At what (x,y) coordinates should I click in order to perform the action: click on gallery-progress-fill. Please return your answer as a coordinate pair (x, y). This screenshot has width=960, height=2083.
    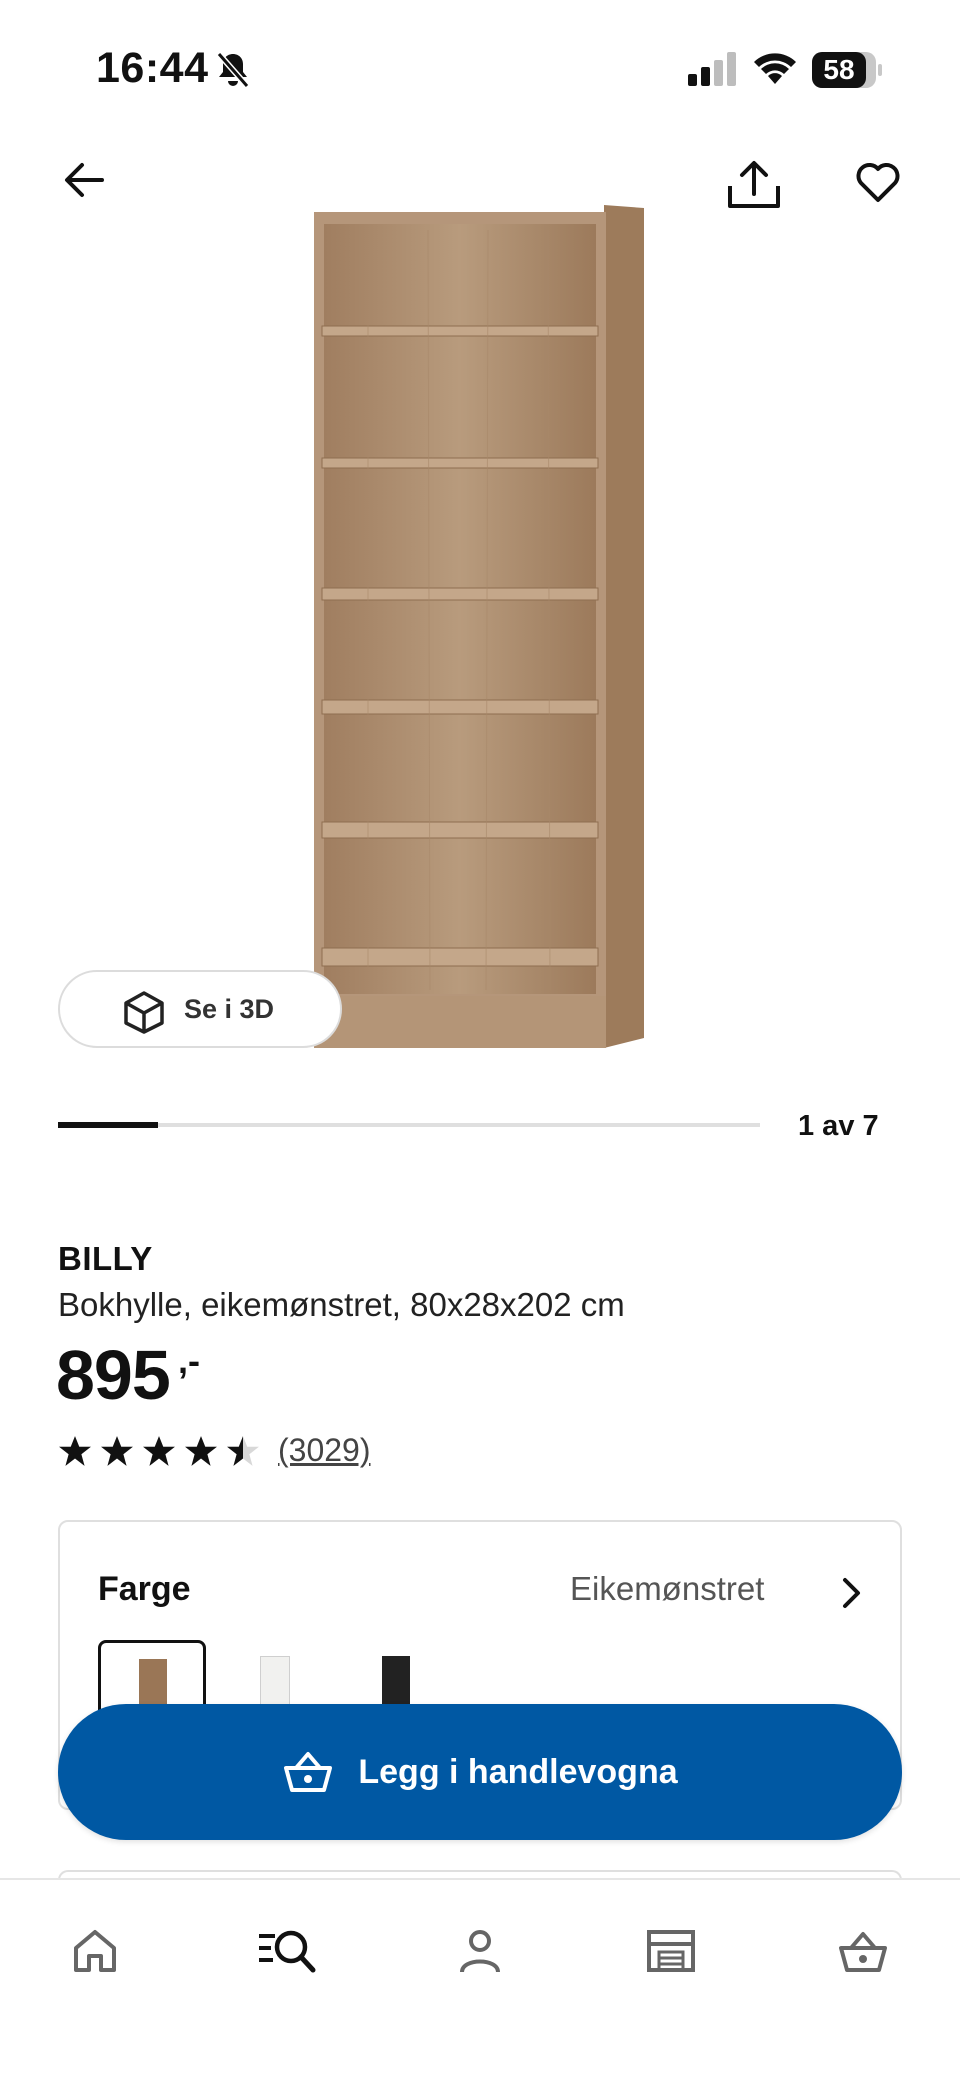
    Looking at the image, I should click on (108, 1125).